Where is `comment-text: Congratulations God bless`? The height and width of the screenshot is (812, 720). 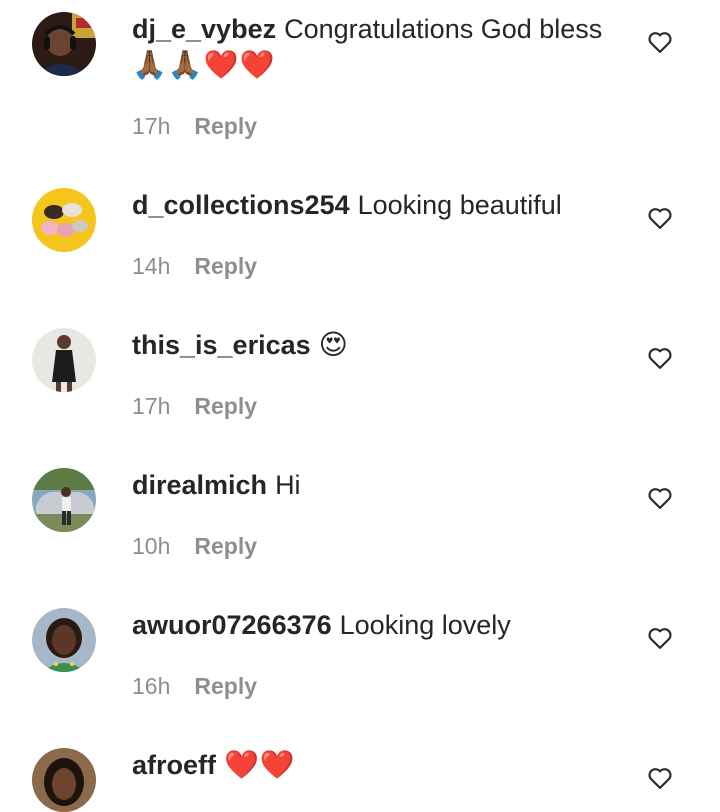
comment-text: Congratulations God bless is located at coordinates (443, 29).